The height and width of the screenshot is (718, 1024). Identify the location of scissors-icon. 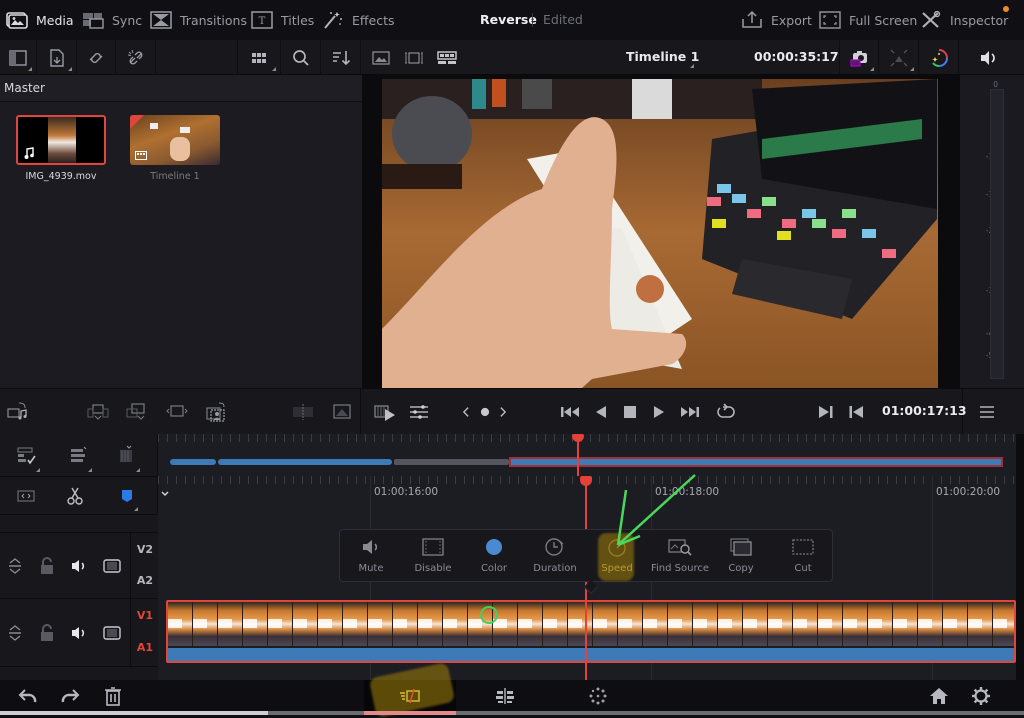
(75, 496).